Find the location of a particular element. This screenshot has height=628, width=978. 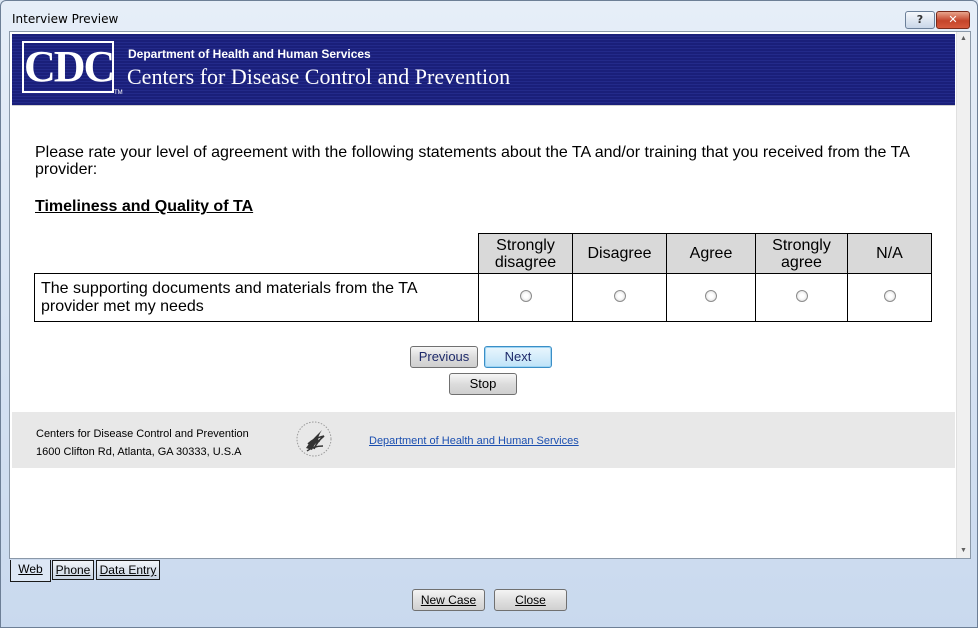

column-na: N/A is located at coordinates (889, 253).